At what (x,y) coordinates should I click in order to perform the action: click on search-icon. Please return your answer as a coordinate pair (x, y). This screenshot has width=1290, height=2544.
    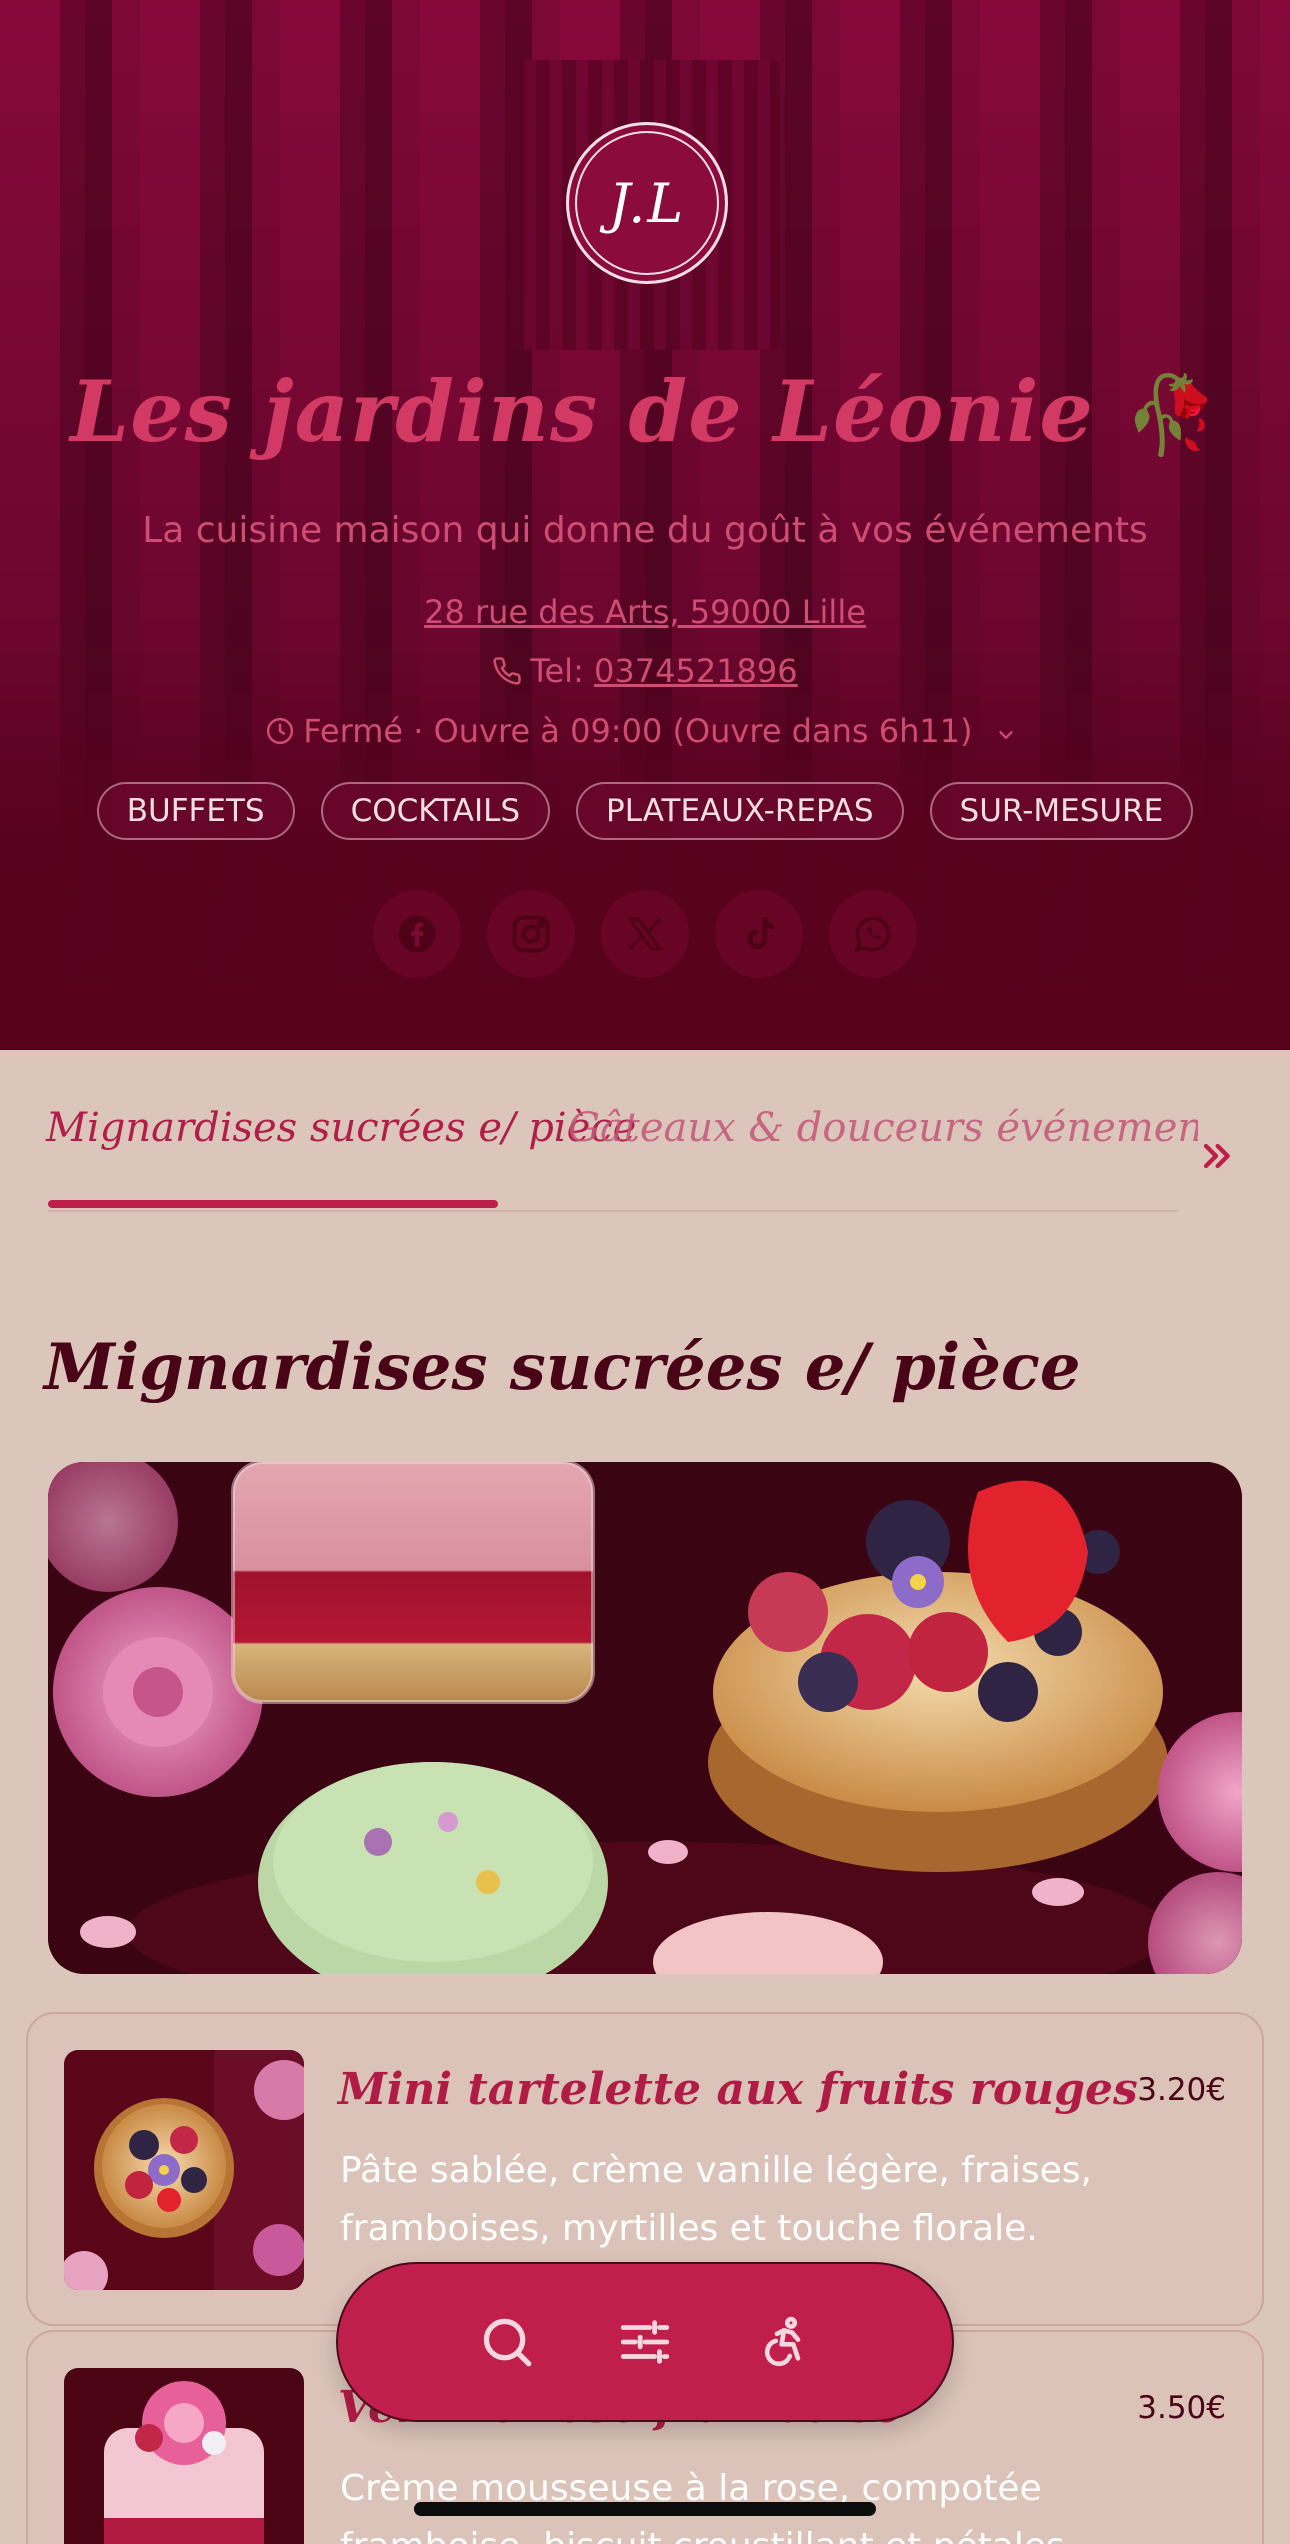
    Looking at the image, I should click on (507, 2342).